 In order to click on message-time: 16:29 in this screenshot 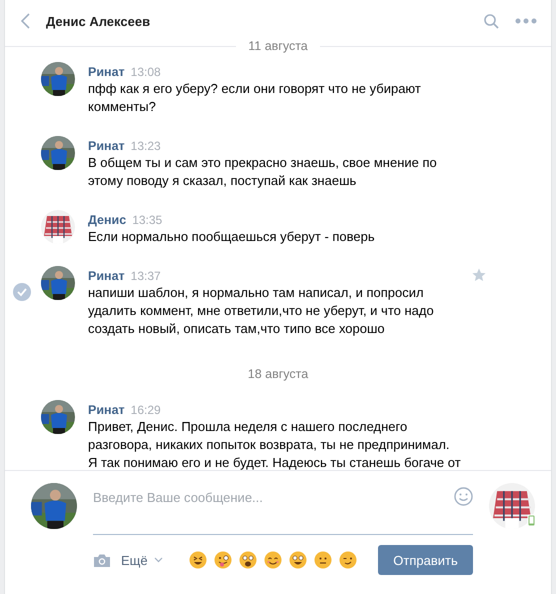, I will do `click(145, 410)`.